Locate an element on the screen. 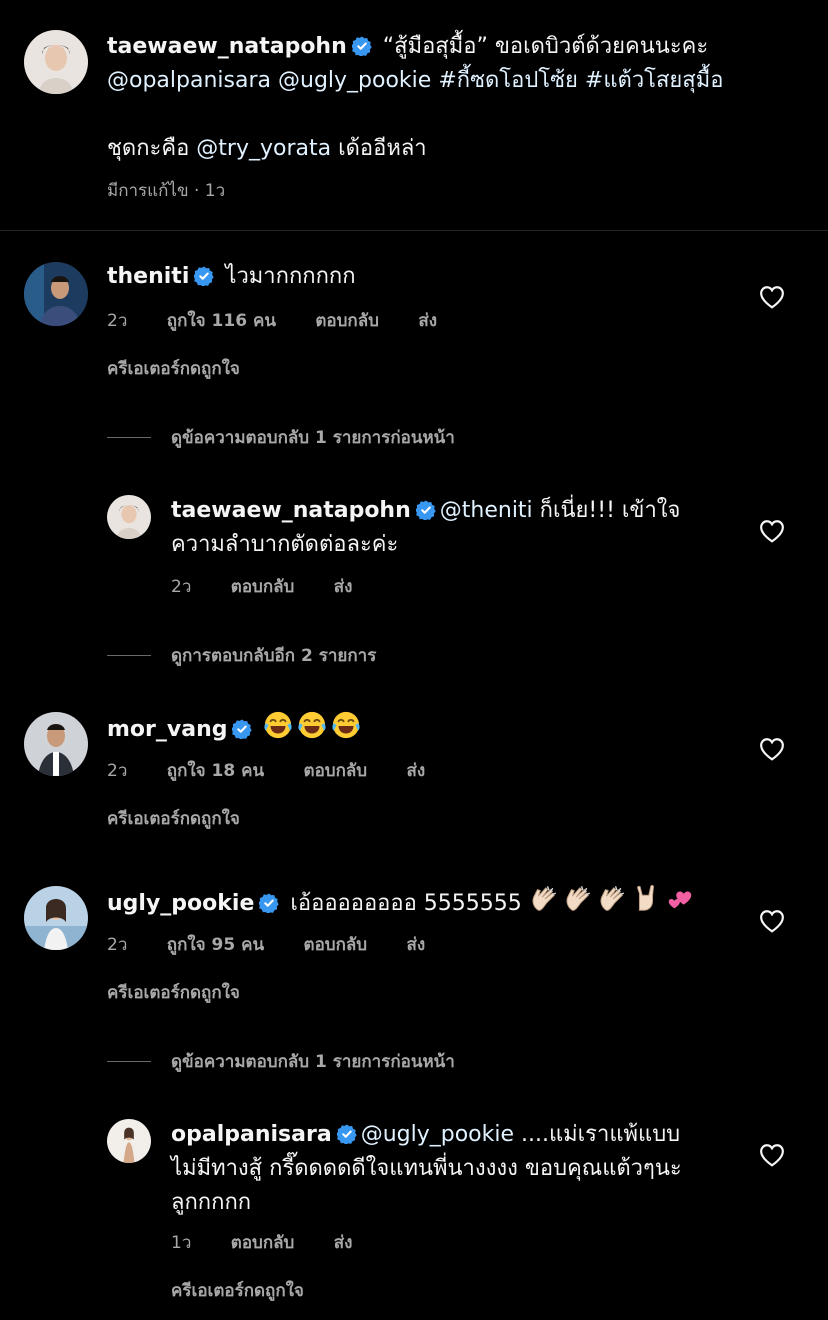 This screenshot has height=1320, width=828. comment-username: taewaew_natapohn is located at coordinates (291, 510).